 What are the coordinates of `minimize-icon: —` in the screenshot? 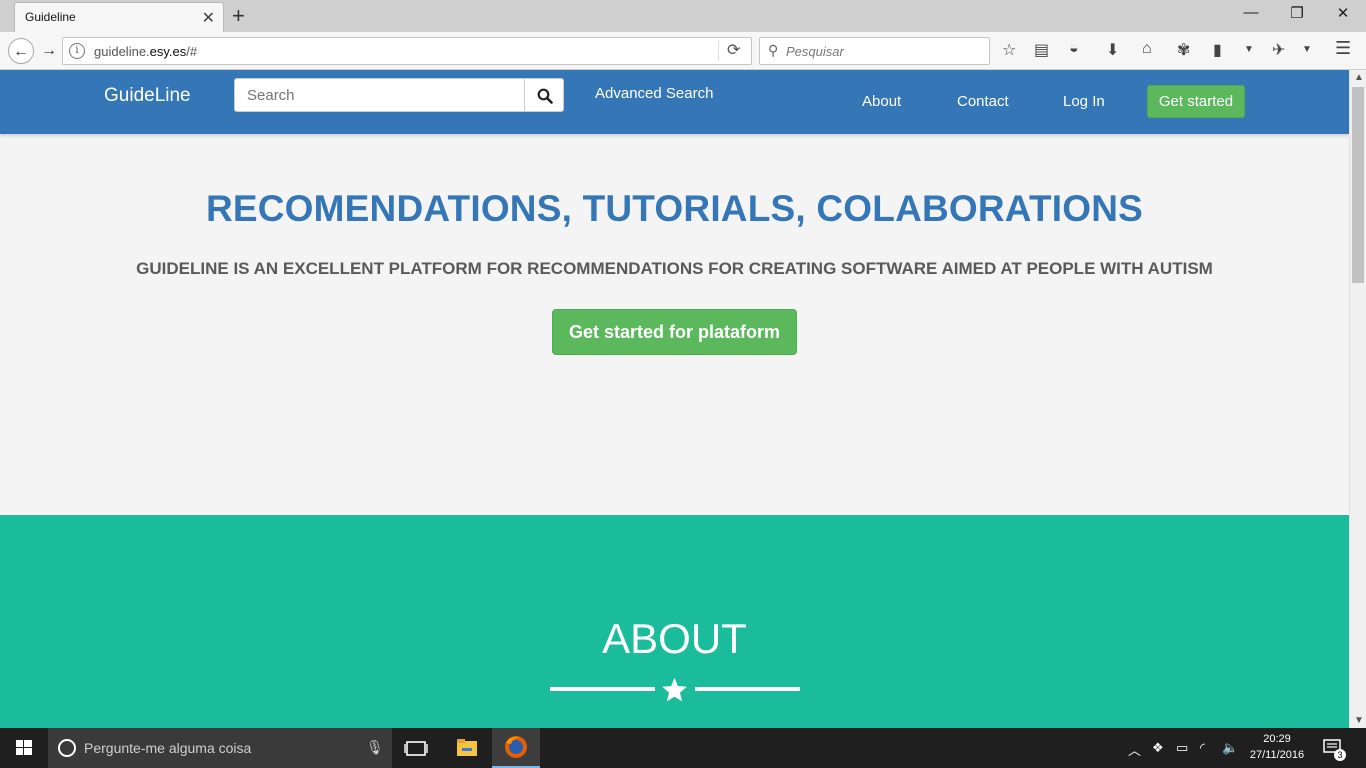 It's located at (1251, 12).